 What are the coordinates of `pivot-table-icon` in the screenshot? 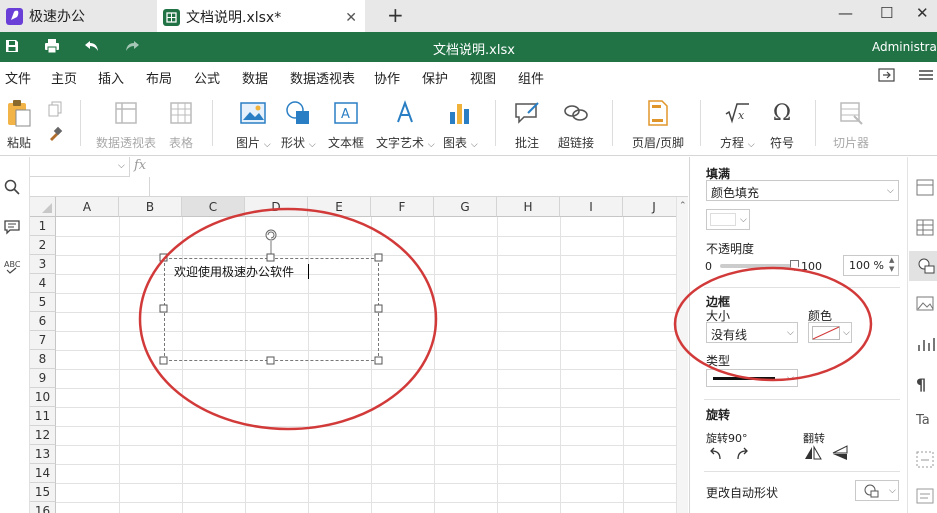 It's located at (126, 113).